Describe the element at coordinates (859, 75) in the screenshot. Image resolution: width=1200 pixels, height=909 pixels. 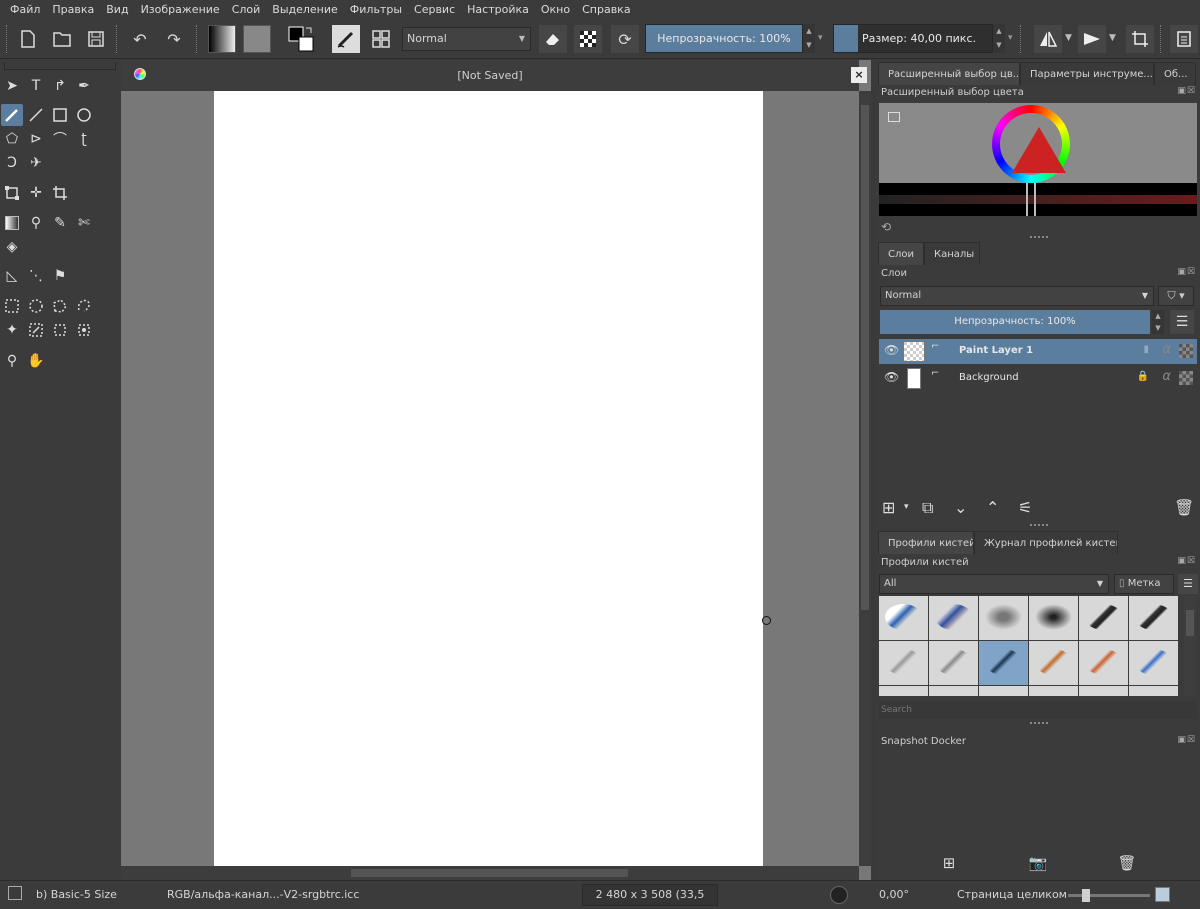
I see `close-document-icon: ×` at that location.